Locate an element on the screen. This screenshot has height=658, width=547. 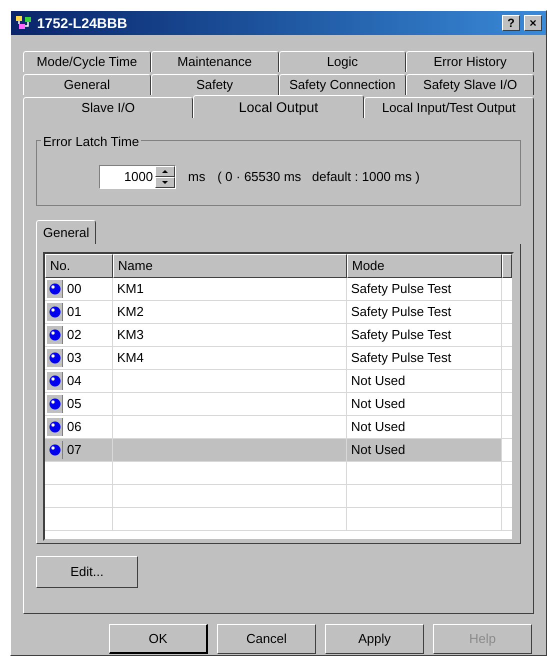
tab: Maintenance is located at coordinates (214, 61).